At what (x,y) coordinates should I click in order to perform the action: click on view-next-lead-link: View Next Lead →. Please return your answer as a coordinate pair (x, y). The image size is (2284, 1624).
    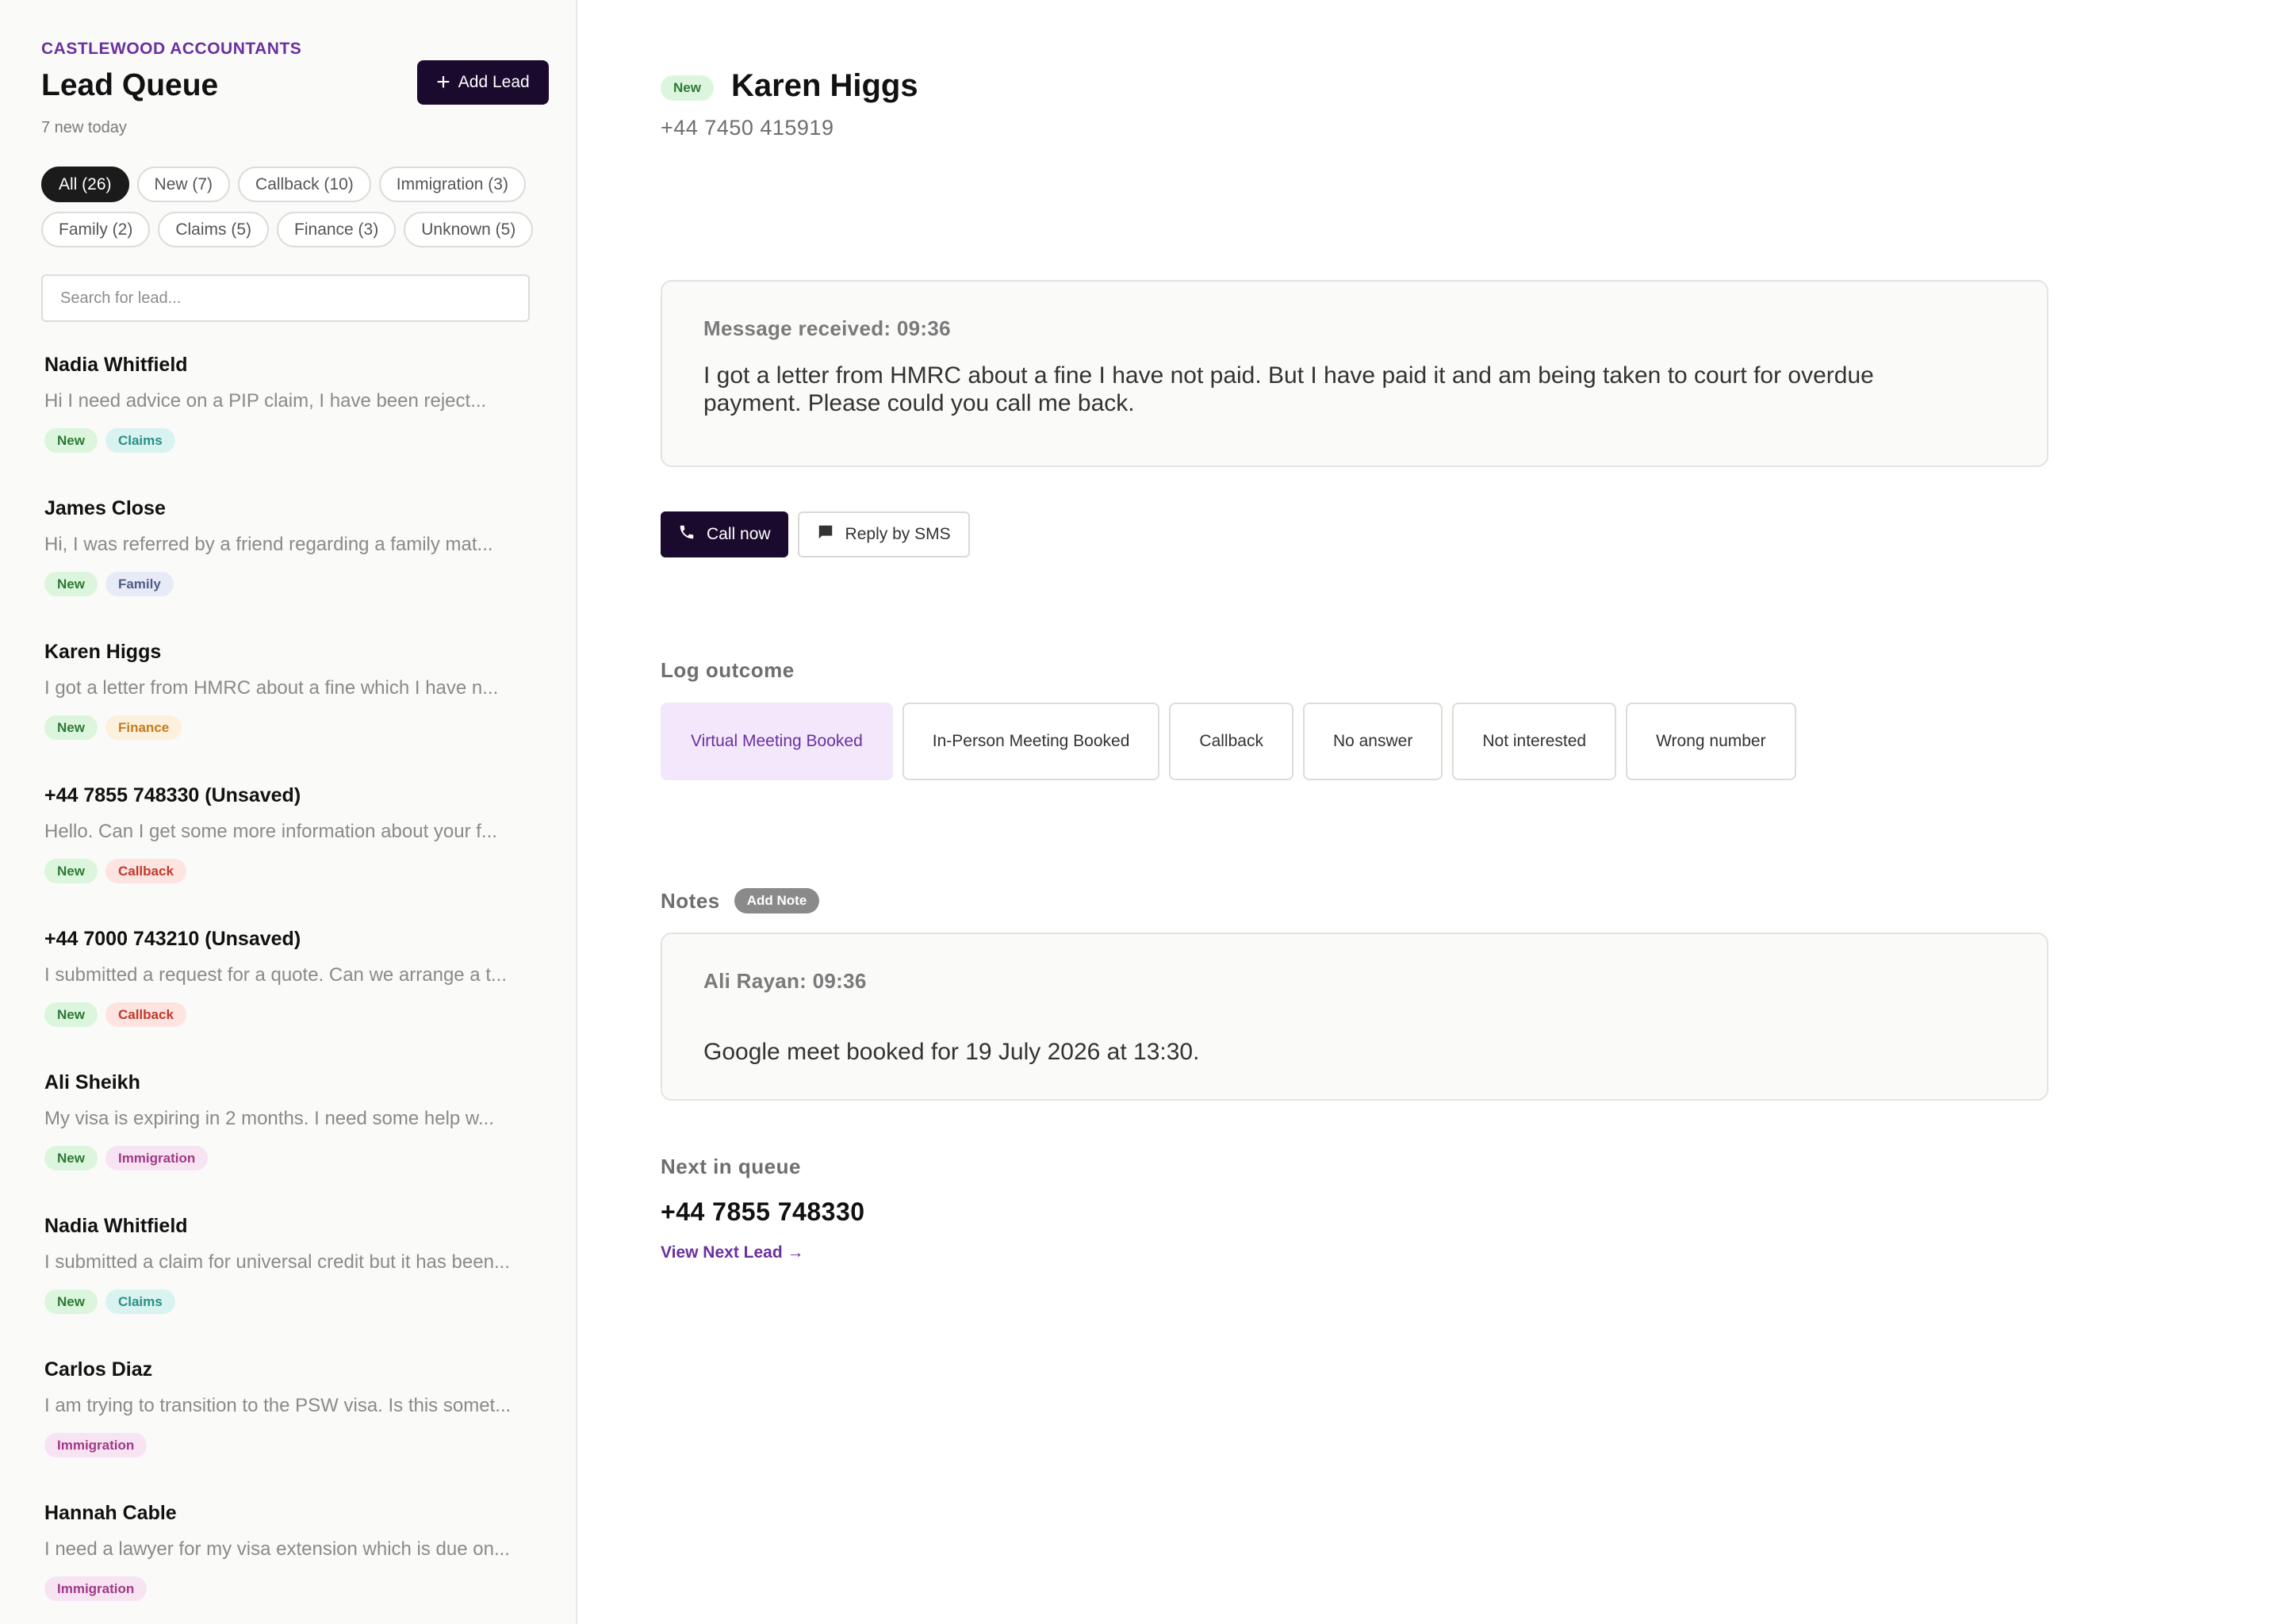
    Looking at the image, I should click on (732, 1252).